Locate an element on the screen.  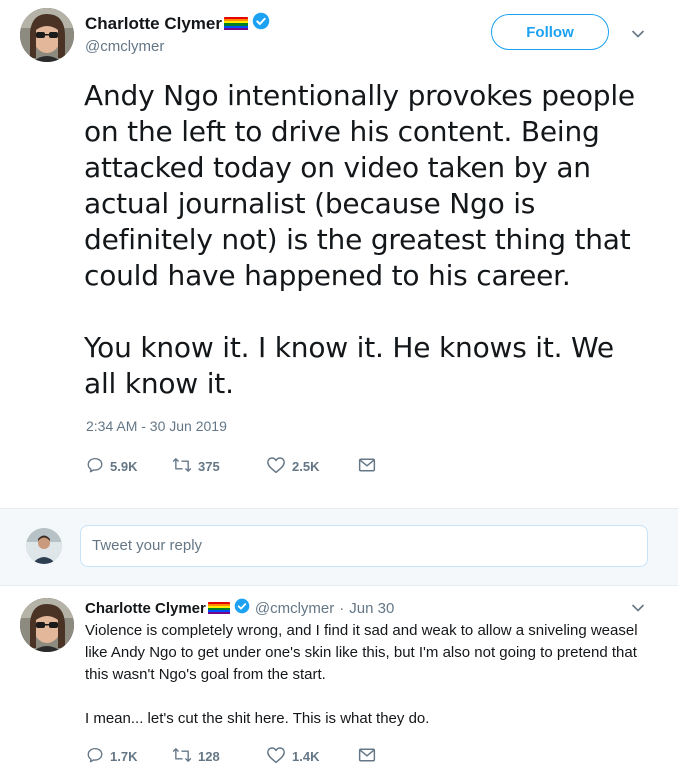
reply-author-avatar is located at coordinates (47, 625).